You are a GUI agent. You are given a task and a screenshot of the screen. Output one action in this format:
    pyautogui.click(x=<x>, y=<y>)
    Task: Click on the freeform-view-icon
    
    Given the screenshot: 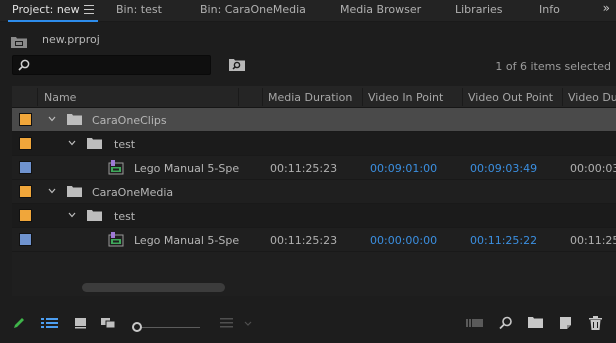 What is the action you would take?
    pyautogui.click(x=110, y=323)
    